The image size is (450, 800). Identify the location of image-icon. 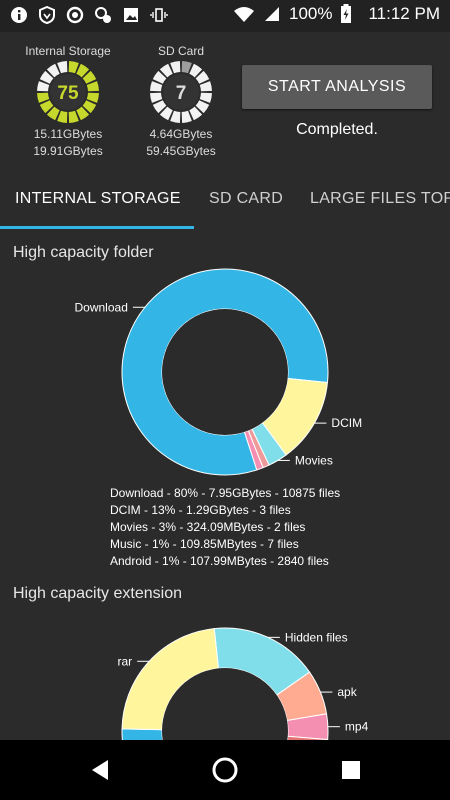
(131, 15).